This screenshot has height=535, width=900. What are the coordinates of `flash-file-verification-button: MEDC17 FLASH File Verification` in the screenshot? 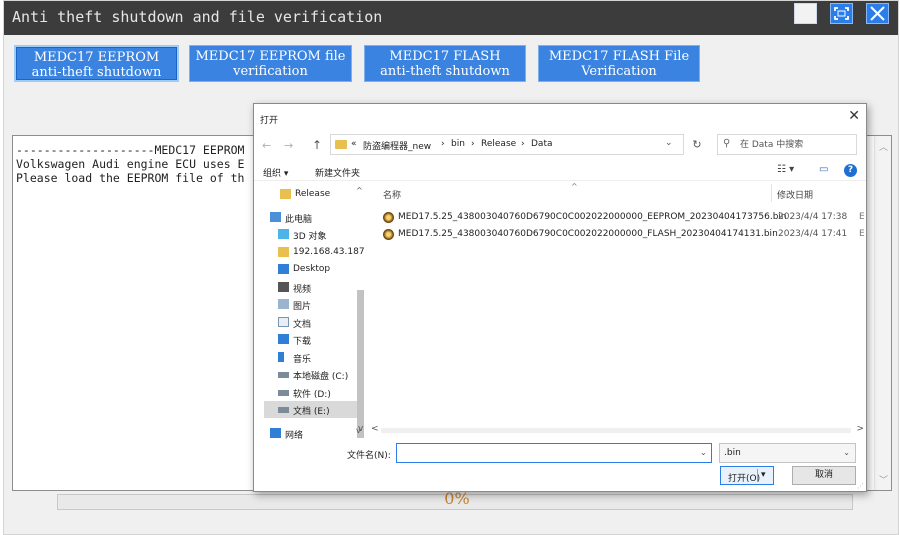 It's located at (619, 63).